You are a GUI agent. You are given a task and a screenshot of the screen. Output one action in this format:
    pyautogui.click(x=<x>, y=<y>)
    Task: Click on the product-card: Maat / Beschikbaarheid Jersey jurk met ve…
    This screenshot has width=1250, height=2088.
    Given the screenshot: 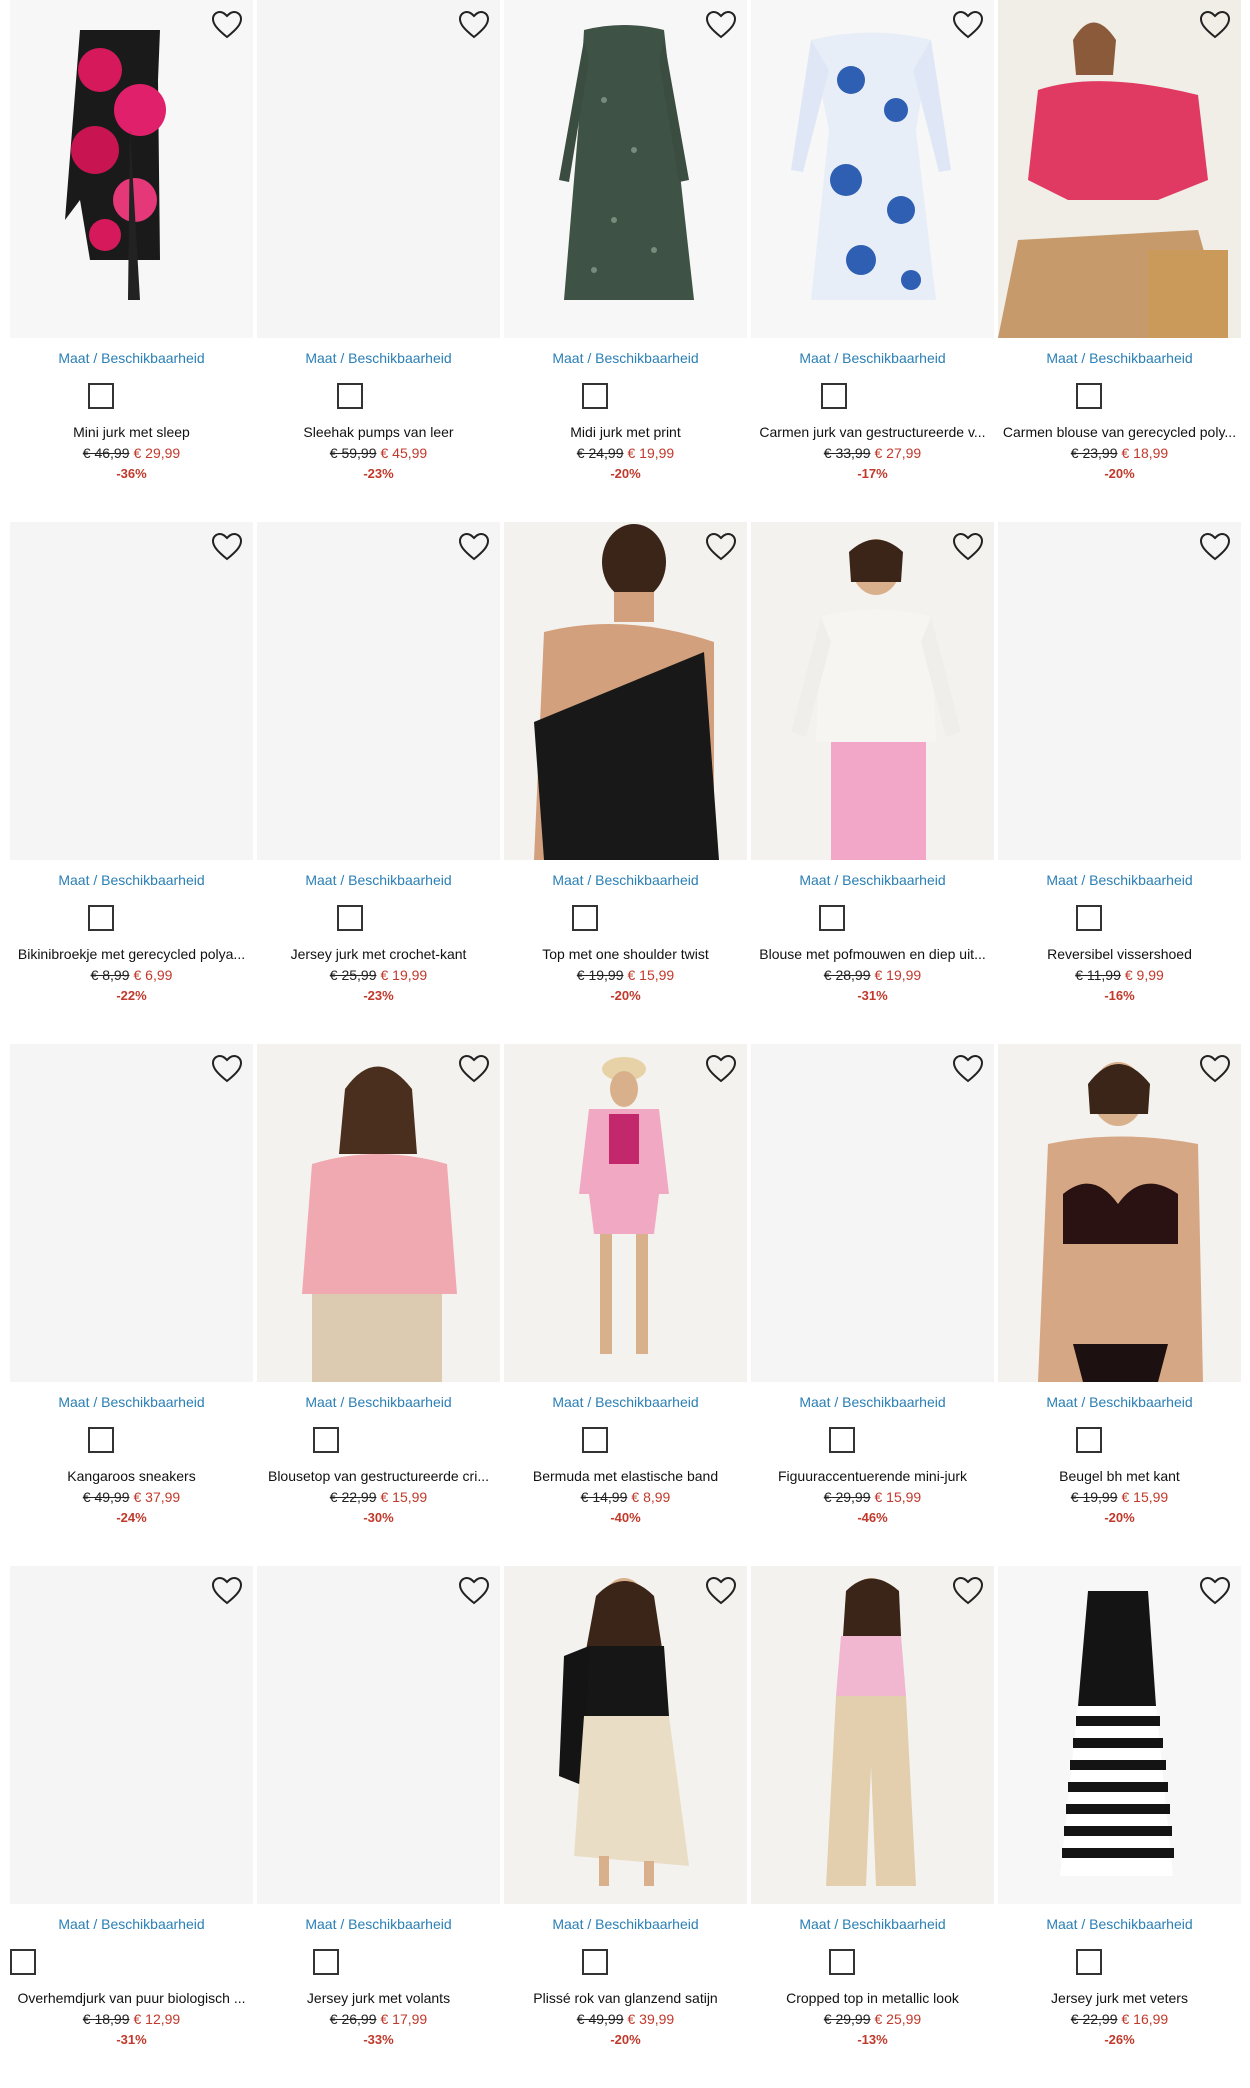 What is the action you would take?
    pyautogui.click(x=1121, y=1827)
    